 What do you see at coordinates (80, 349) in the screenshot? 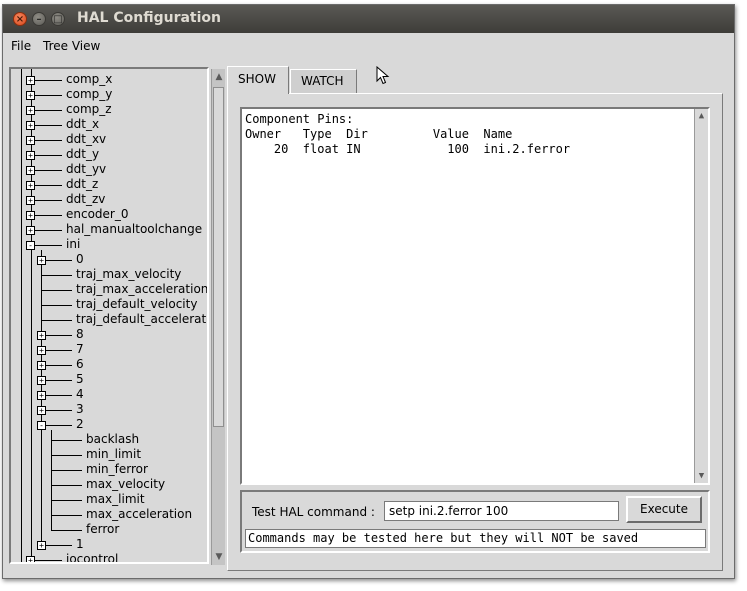
I see `tree-item-label: 7` at bounding box center [80, 349].